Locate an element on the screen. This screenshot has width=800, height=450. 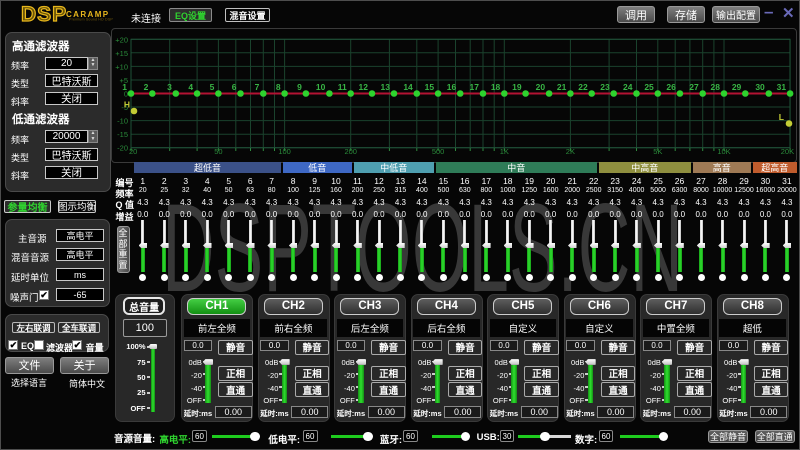
svg-text: 4 is located at coordinates (190, 87).